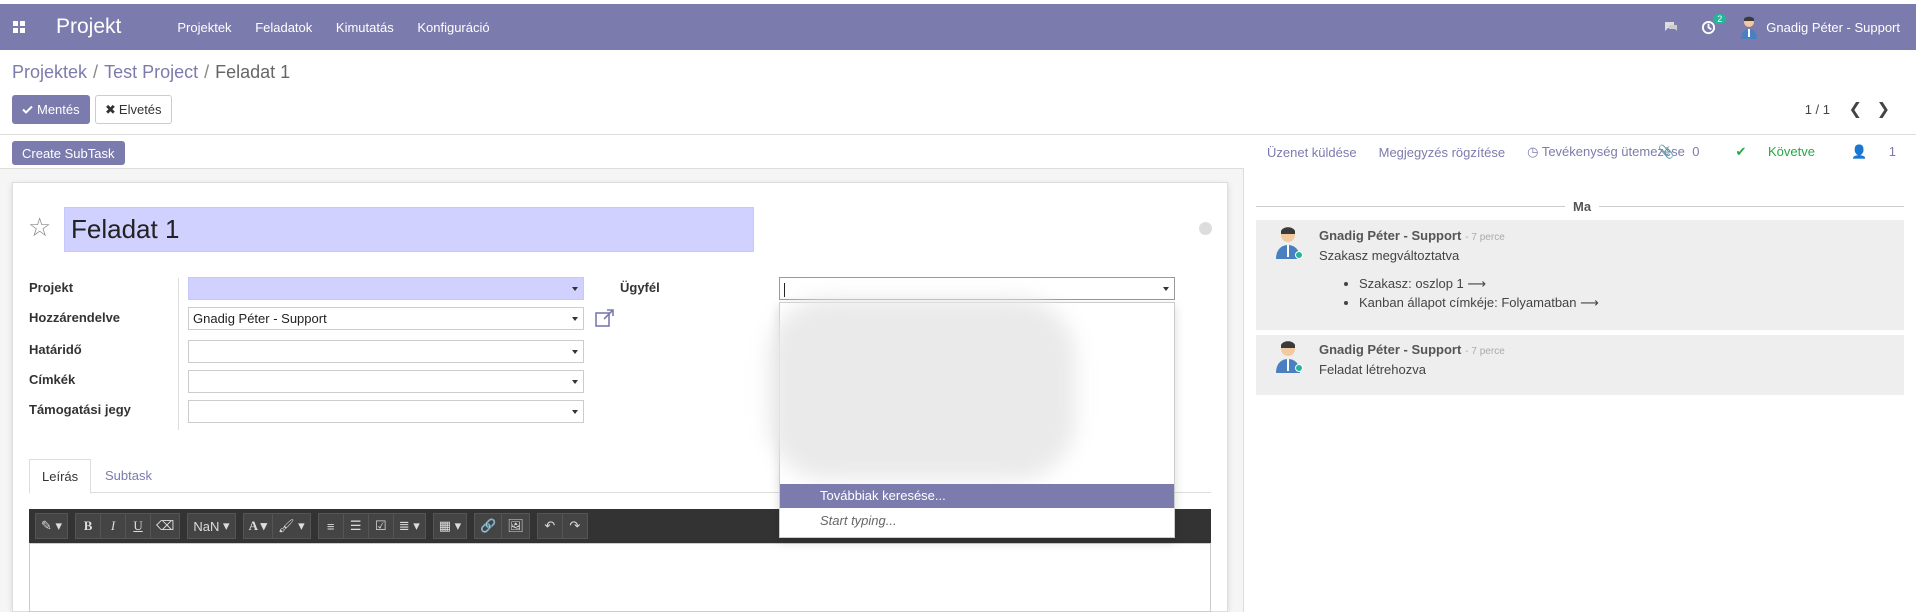  I want to click on attachments-count: 0, so click(1696, 151).